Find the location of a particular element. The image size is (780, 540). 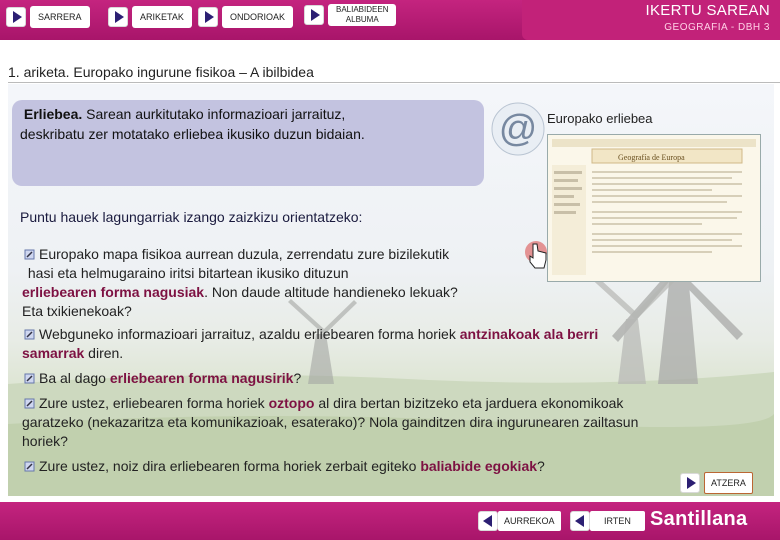

q3-pre: Ba al dago is located at coordinates (74, 378).